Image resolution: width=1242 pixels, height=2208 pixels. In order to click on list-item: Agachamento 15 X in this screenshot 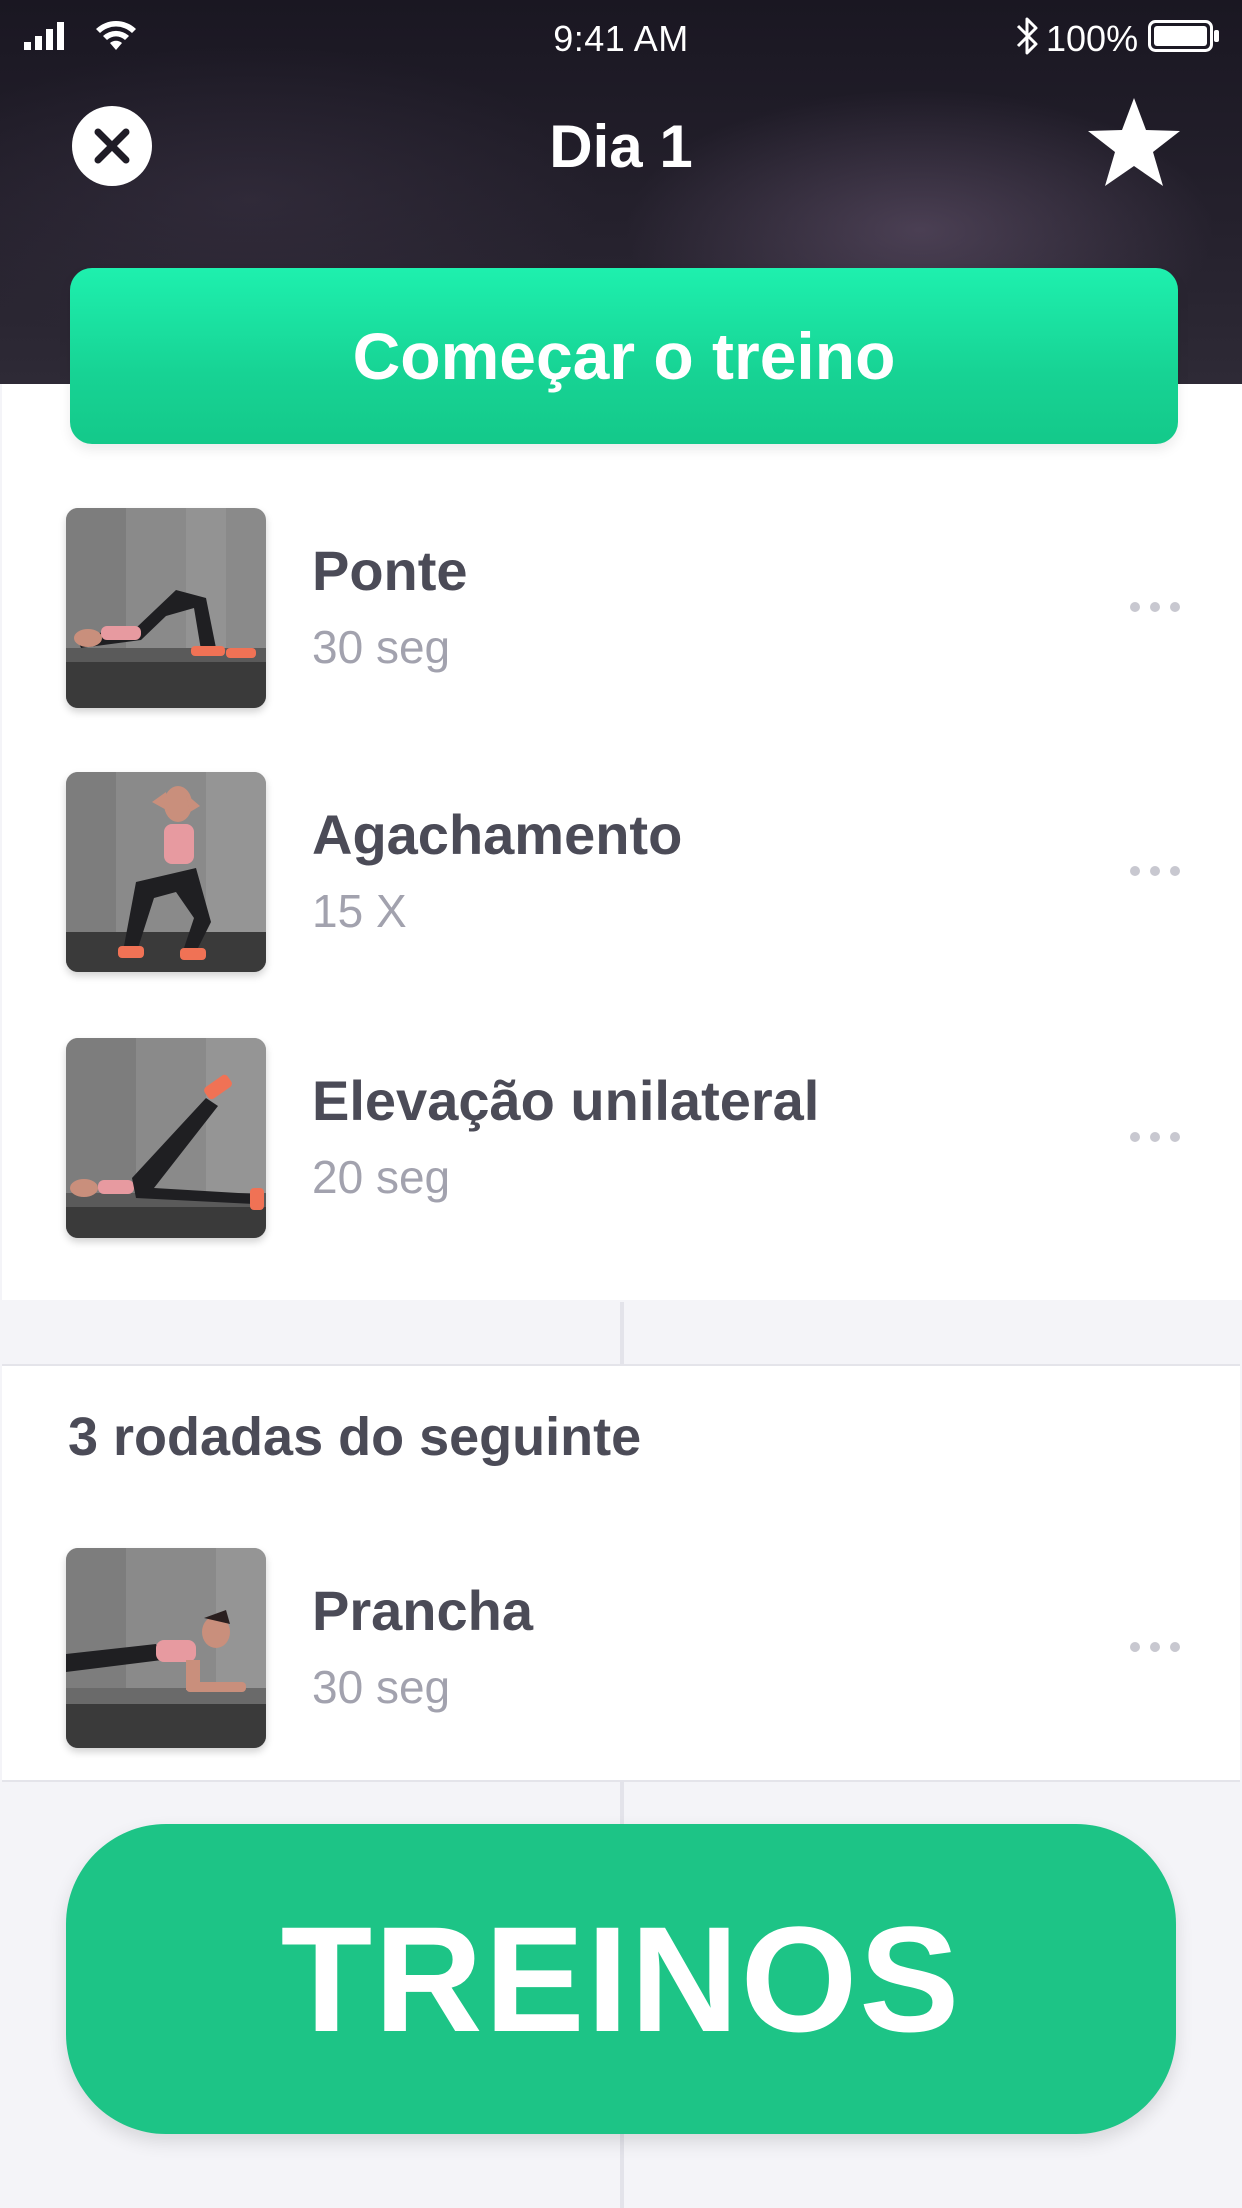, I will do `click(622, 872)`.